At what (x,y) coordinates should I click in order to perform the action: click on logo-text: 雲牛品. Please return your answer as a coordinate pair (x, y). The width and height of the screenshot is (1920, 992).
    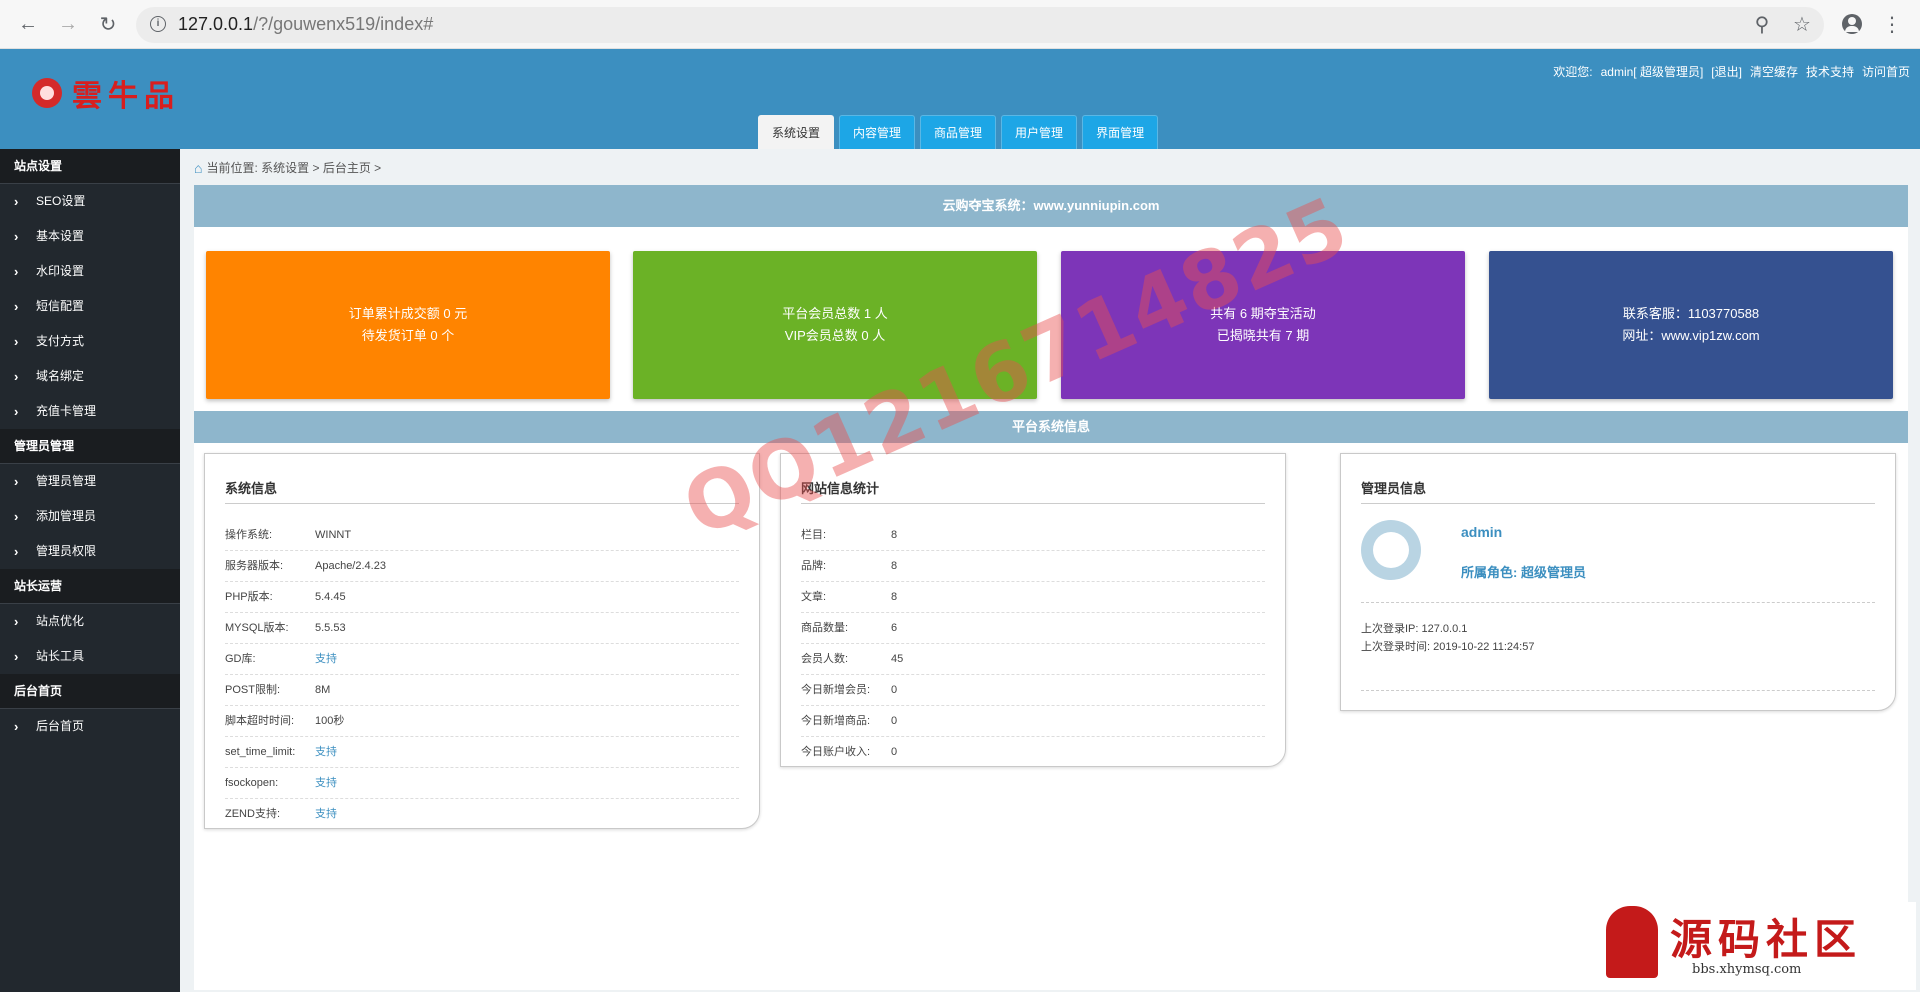
    Looking at the image, I should click on (126, 96).